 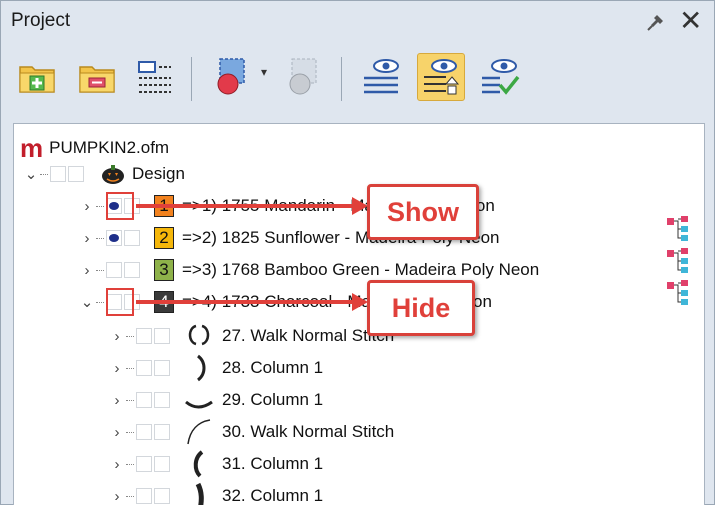 What do you see at coordinates (357, 22) in the screenshot?
I see `panel-titlebar: Project ✕` at bounding box center [357, 22].